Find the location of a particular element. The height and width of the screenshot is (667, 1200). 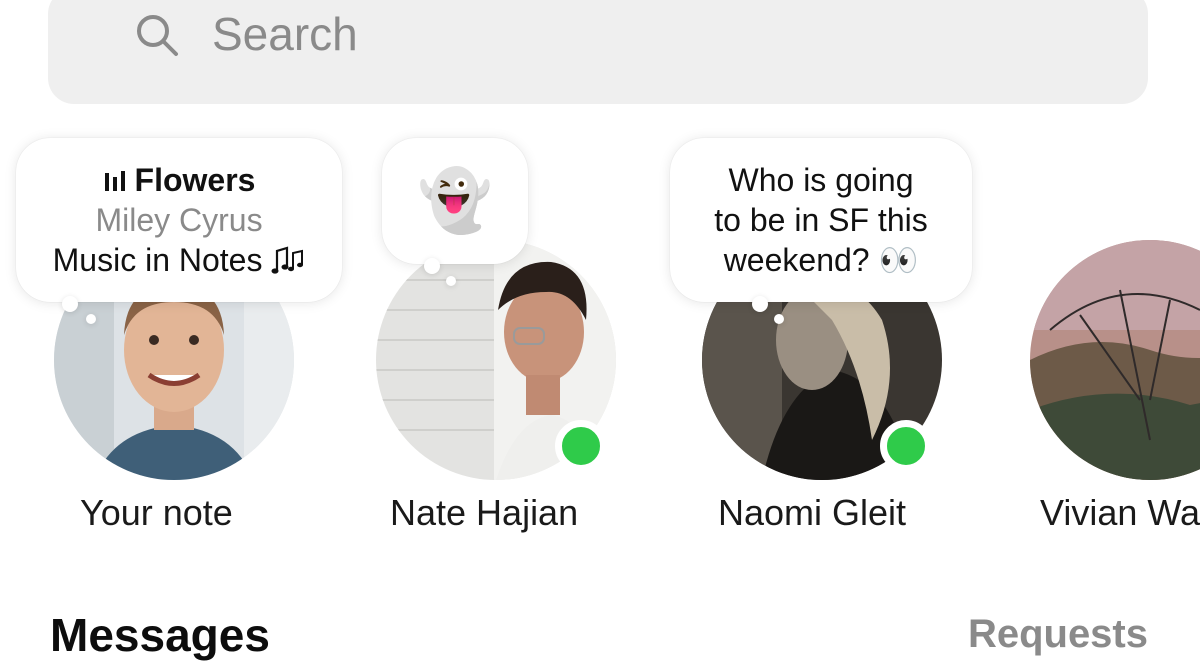

note-text-line: weekend? 👀 is located at coordinates (821, 260).